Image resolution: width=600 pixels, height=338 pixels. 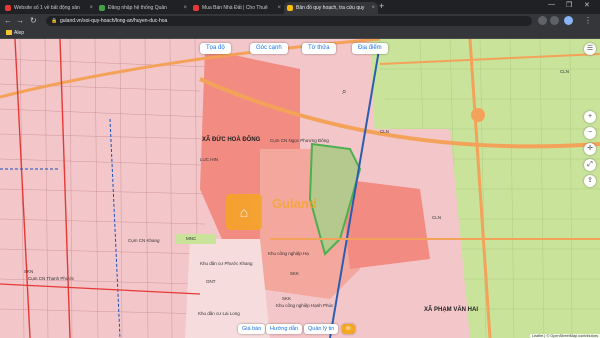 What do you see at coordinates (305, 305) in the screenshot?
I see `label-khu-cn-hanh-phuc: Khu công nghiệp Hạnh Phúc` at bounding box center [305, 305].